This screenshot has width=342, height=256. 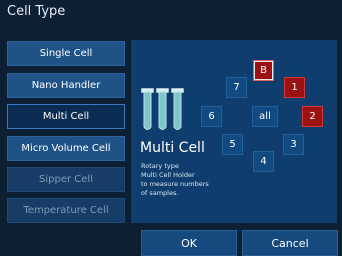 I want to click on cell-type-single-cell-button: Single Cell, so click(x=66, y=53).